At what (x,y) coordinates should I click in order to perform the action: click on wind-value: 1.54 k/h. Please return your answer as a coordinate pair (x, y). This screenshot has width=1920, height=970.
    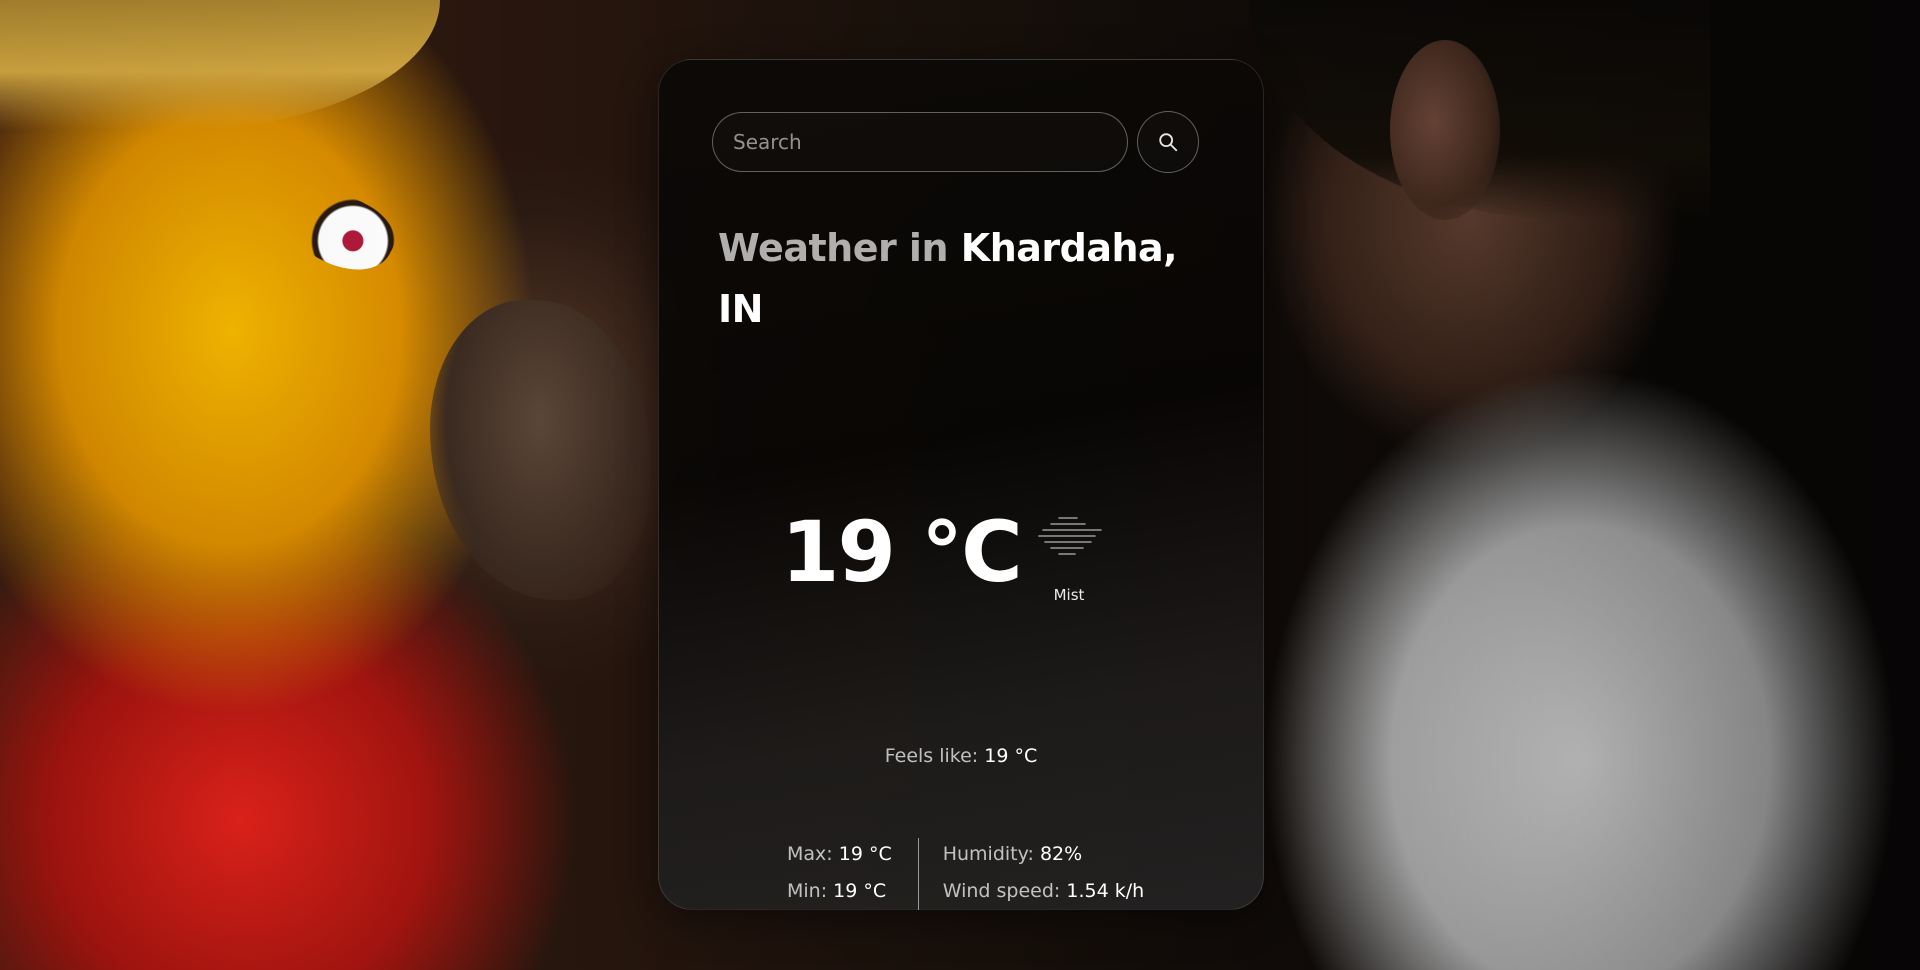
    Looking at the image, I should click on (1105, 891).